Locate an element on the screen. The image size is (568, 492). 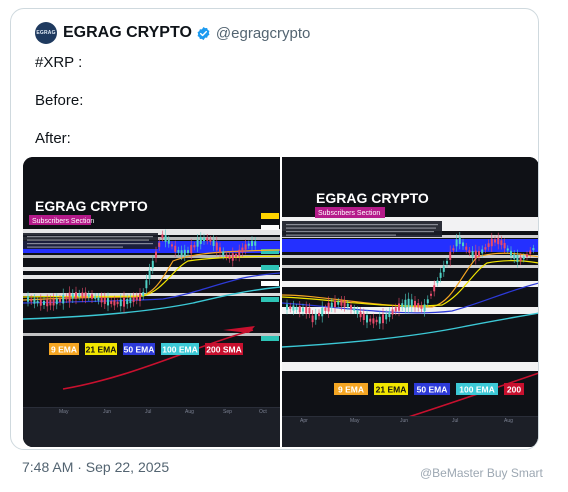
tweet-line: #XRP : is located at coordinates (59, 62).